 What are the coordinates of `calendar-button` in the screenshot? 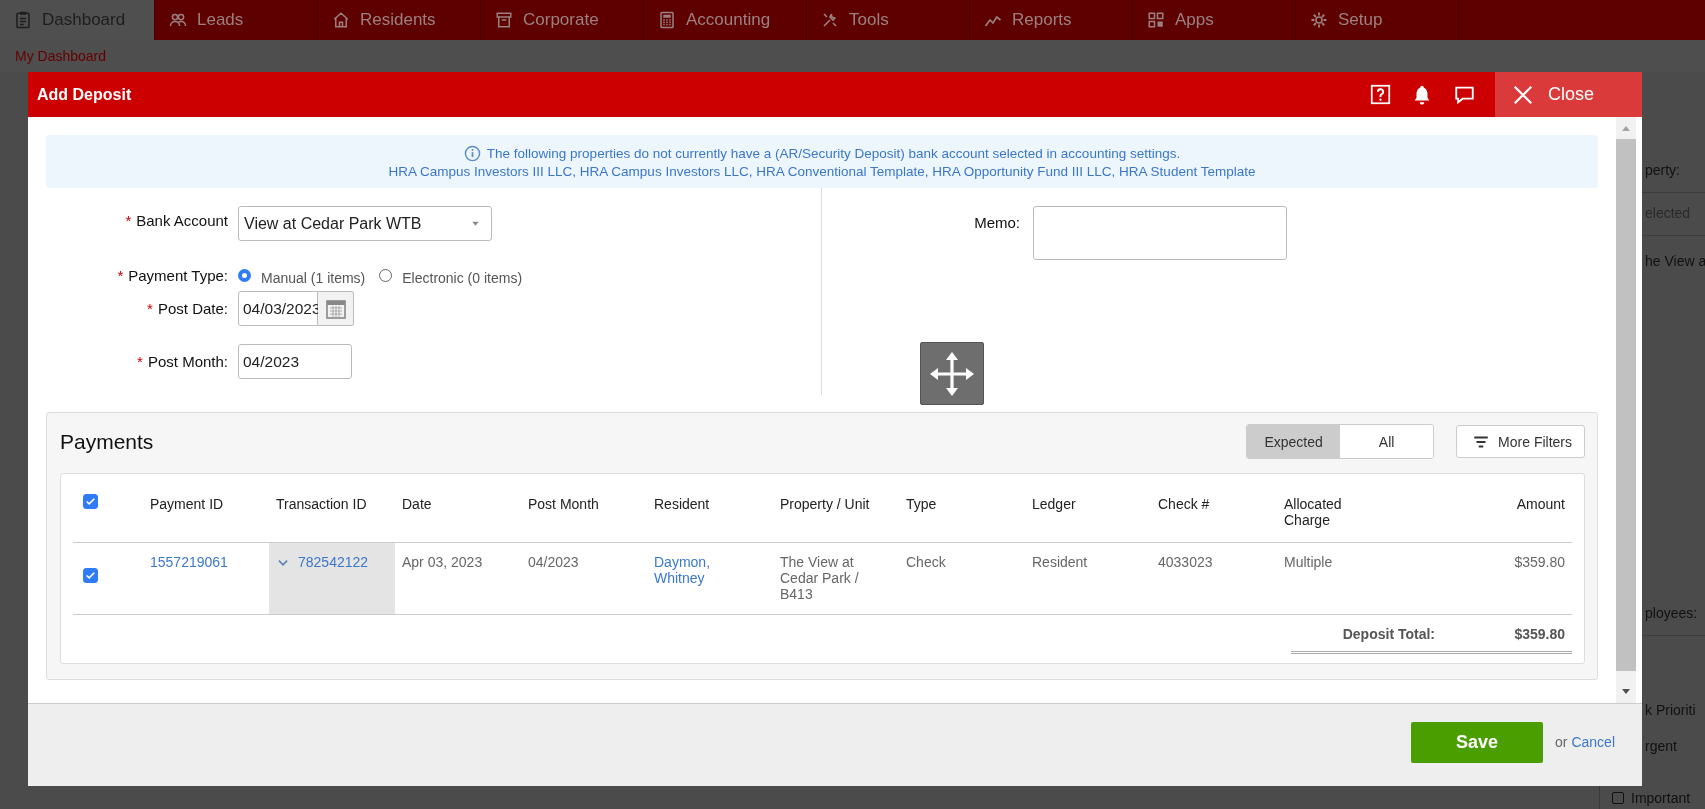 It's located at (336, 308).